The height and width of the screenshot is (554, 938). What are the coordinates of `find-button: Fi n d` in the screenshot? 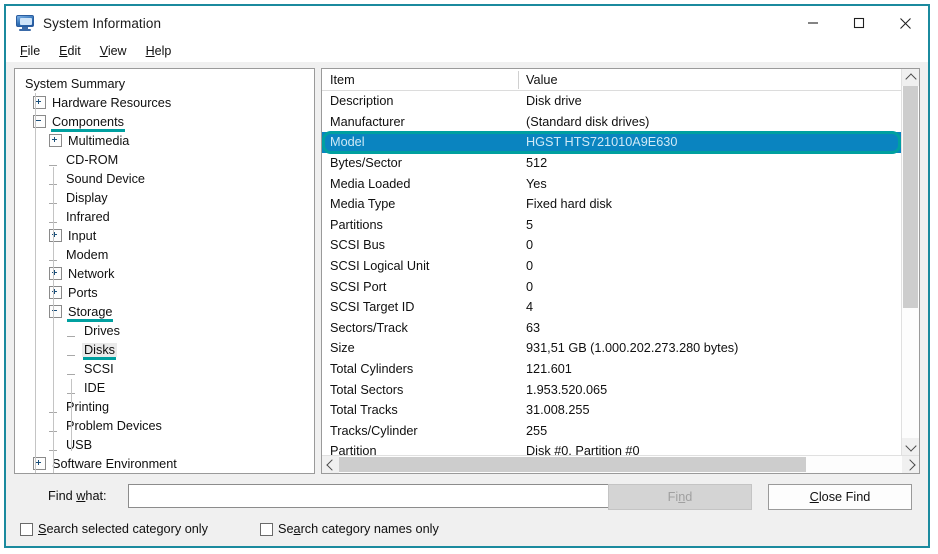 It's located at (680, 497).